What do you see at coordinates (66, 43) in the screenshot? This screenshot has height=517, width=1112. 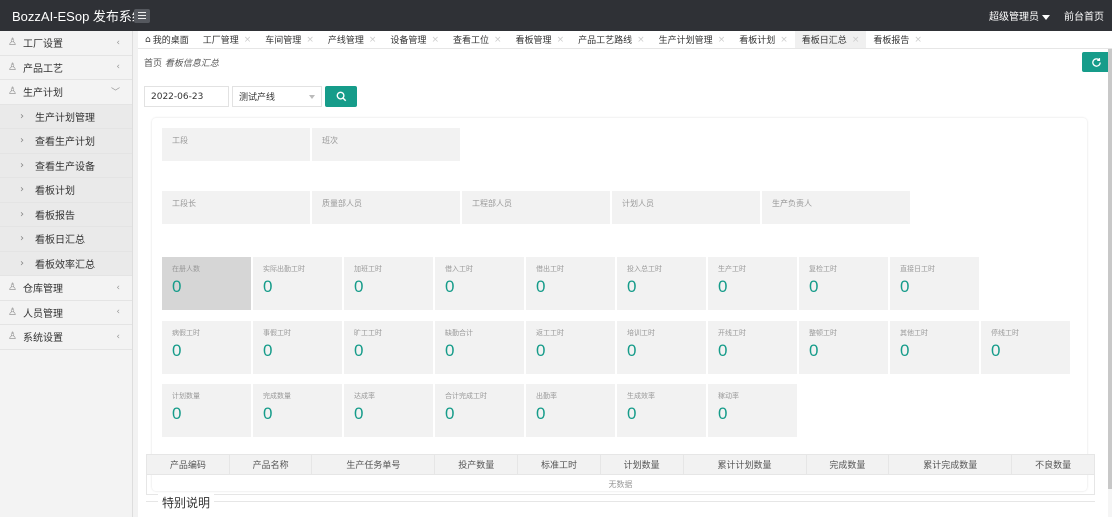 I see `sidebar-item: ♙ 工厂设置 ‹` at bounding box center [66, 43].